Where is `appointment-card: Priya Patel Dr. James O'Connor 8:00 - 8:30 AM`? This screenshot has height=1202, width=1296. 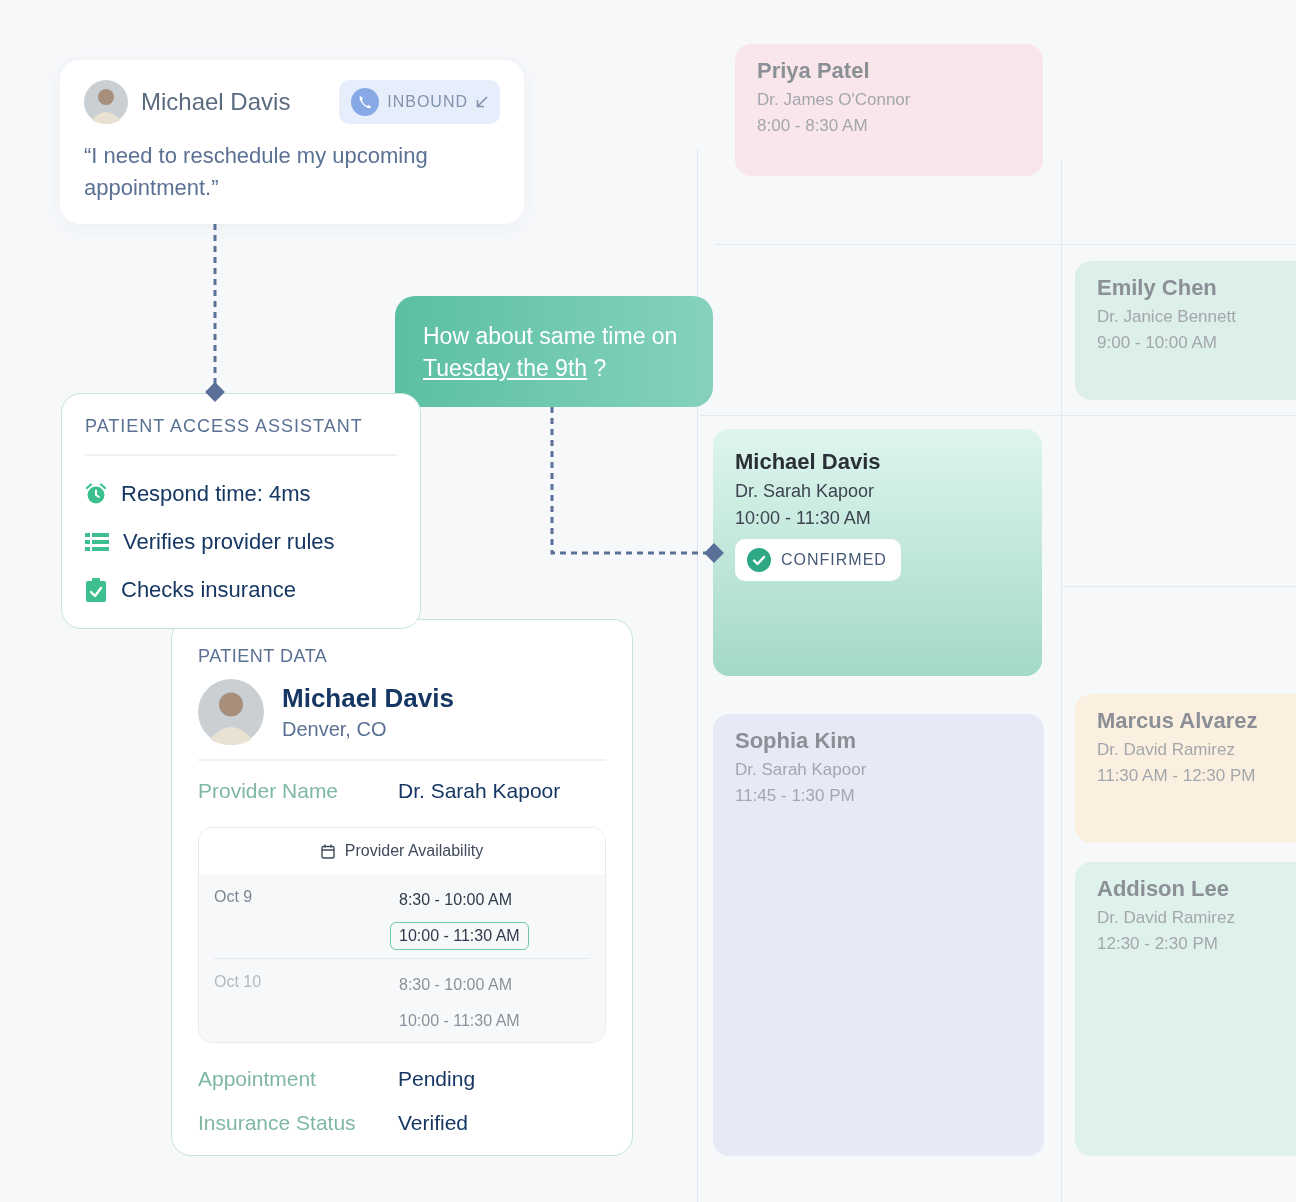
appointment-card: Priya Patel Dr. James O'Connor 8:00 - 8:30 AM is located at coordinates (889, 110).